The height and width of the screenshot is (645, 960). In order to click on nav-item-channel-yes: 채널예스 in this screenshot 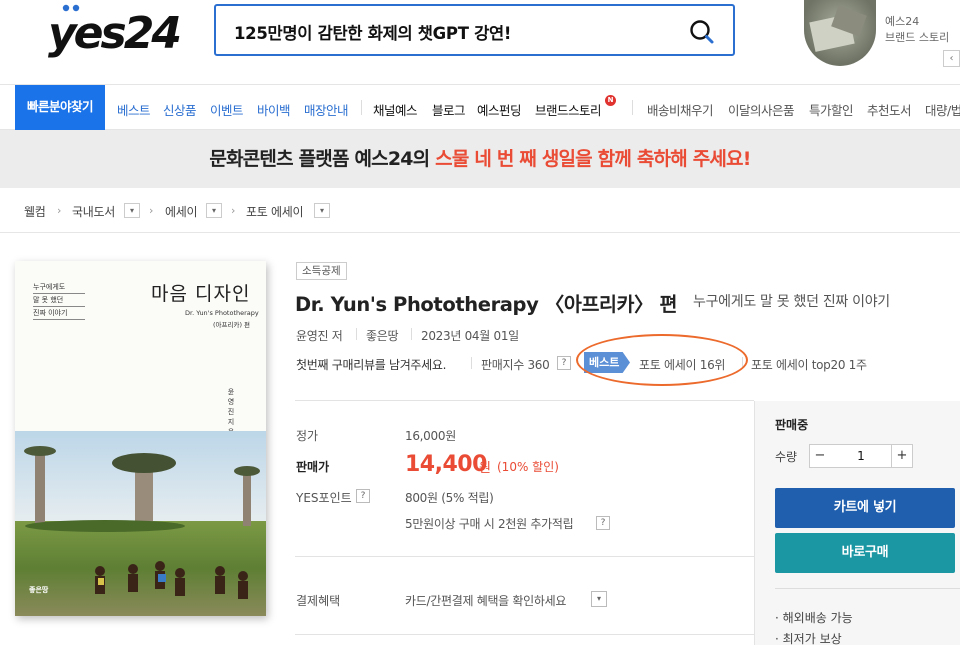, I will do `click(395, 109)`.